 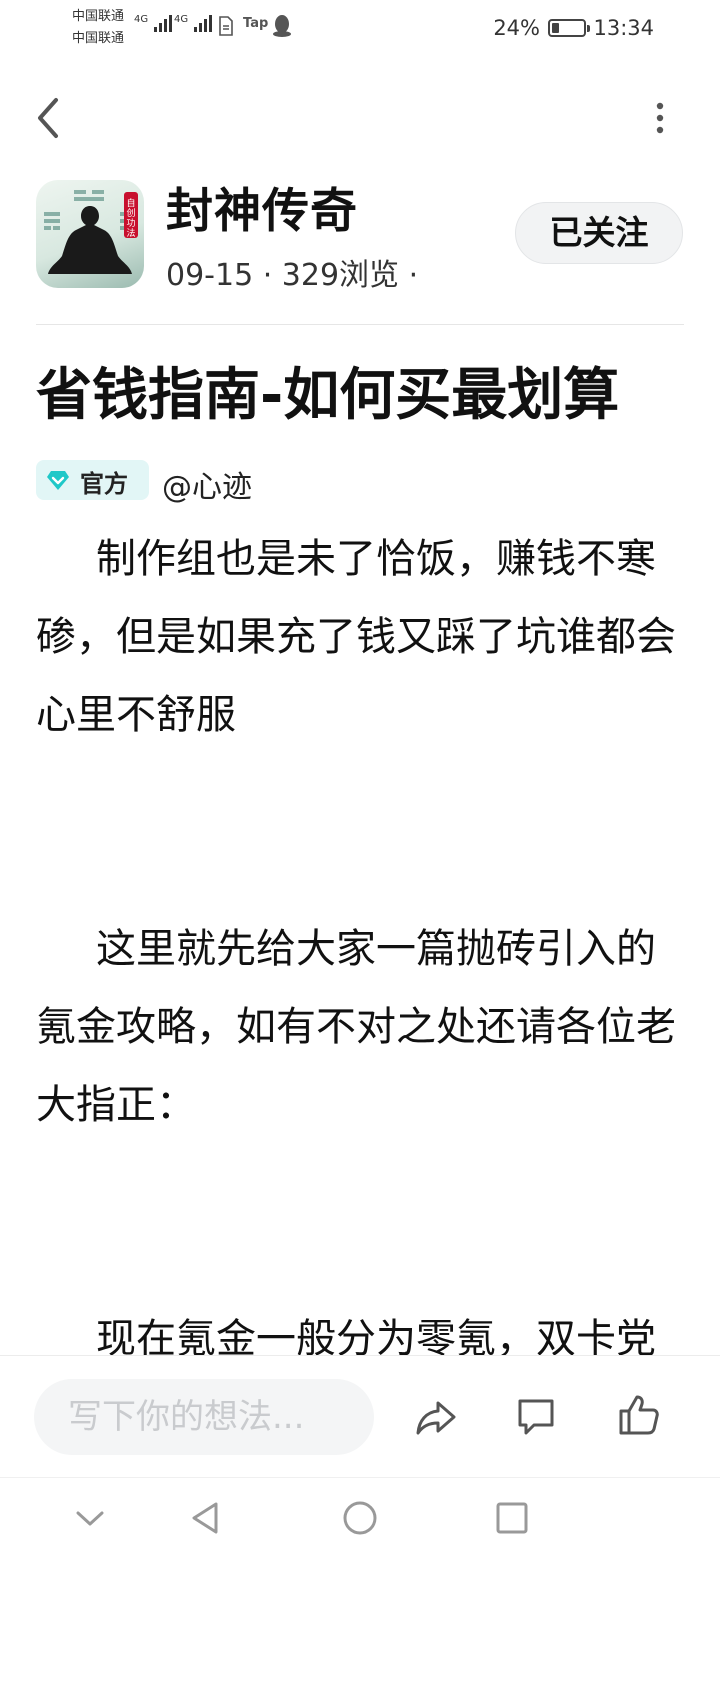 I want to click on system-navigation-bar, so click(x=360, y=1518).